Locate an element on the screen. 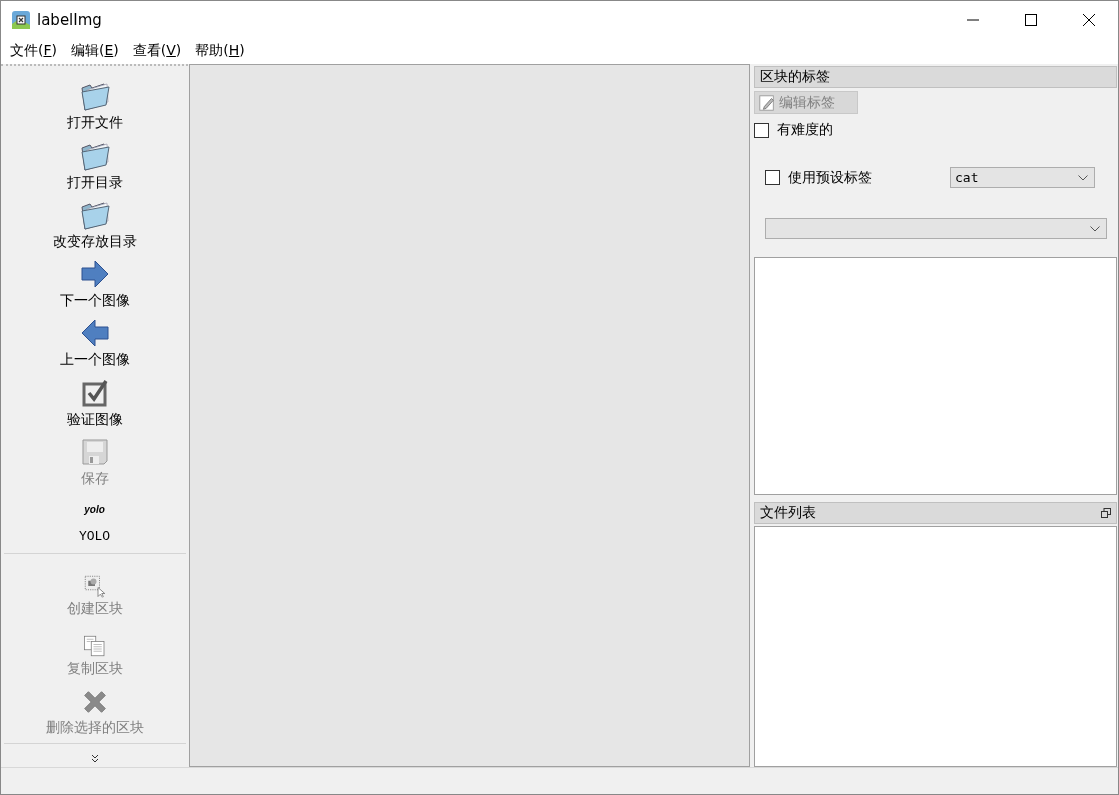 The width and height of the screenshot is (1119, 795). label-combo-box is located at coordinates (936, 228).